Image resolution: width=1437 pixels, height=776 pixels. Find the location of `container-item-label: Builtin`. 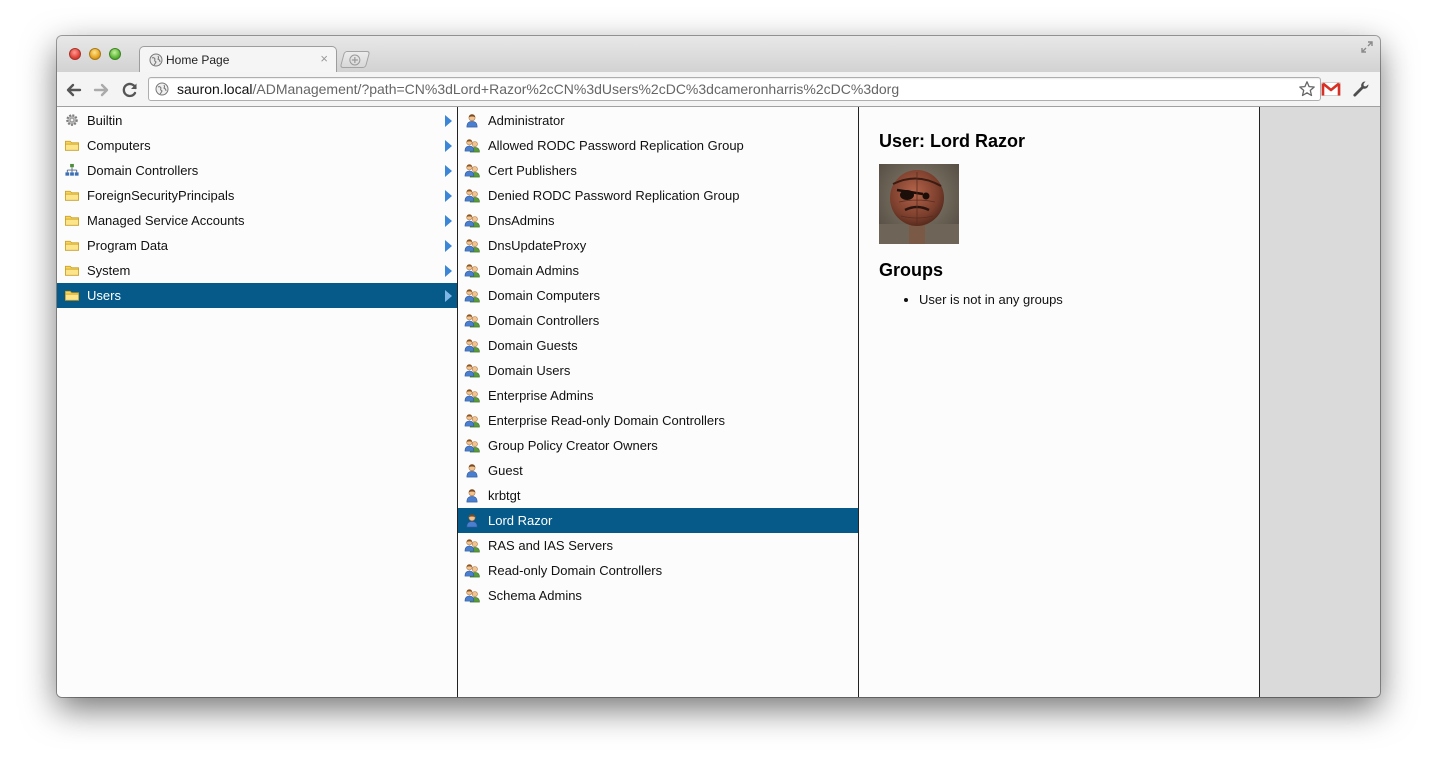

container-item-label: Builtin is located at coordinates (105, 120).